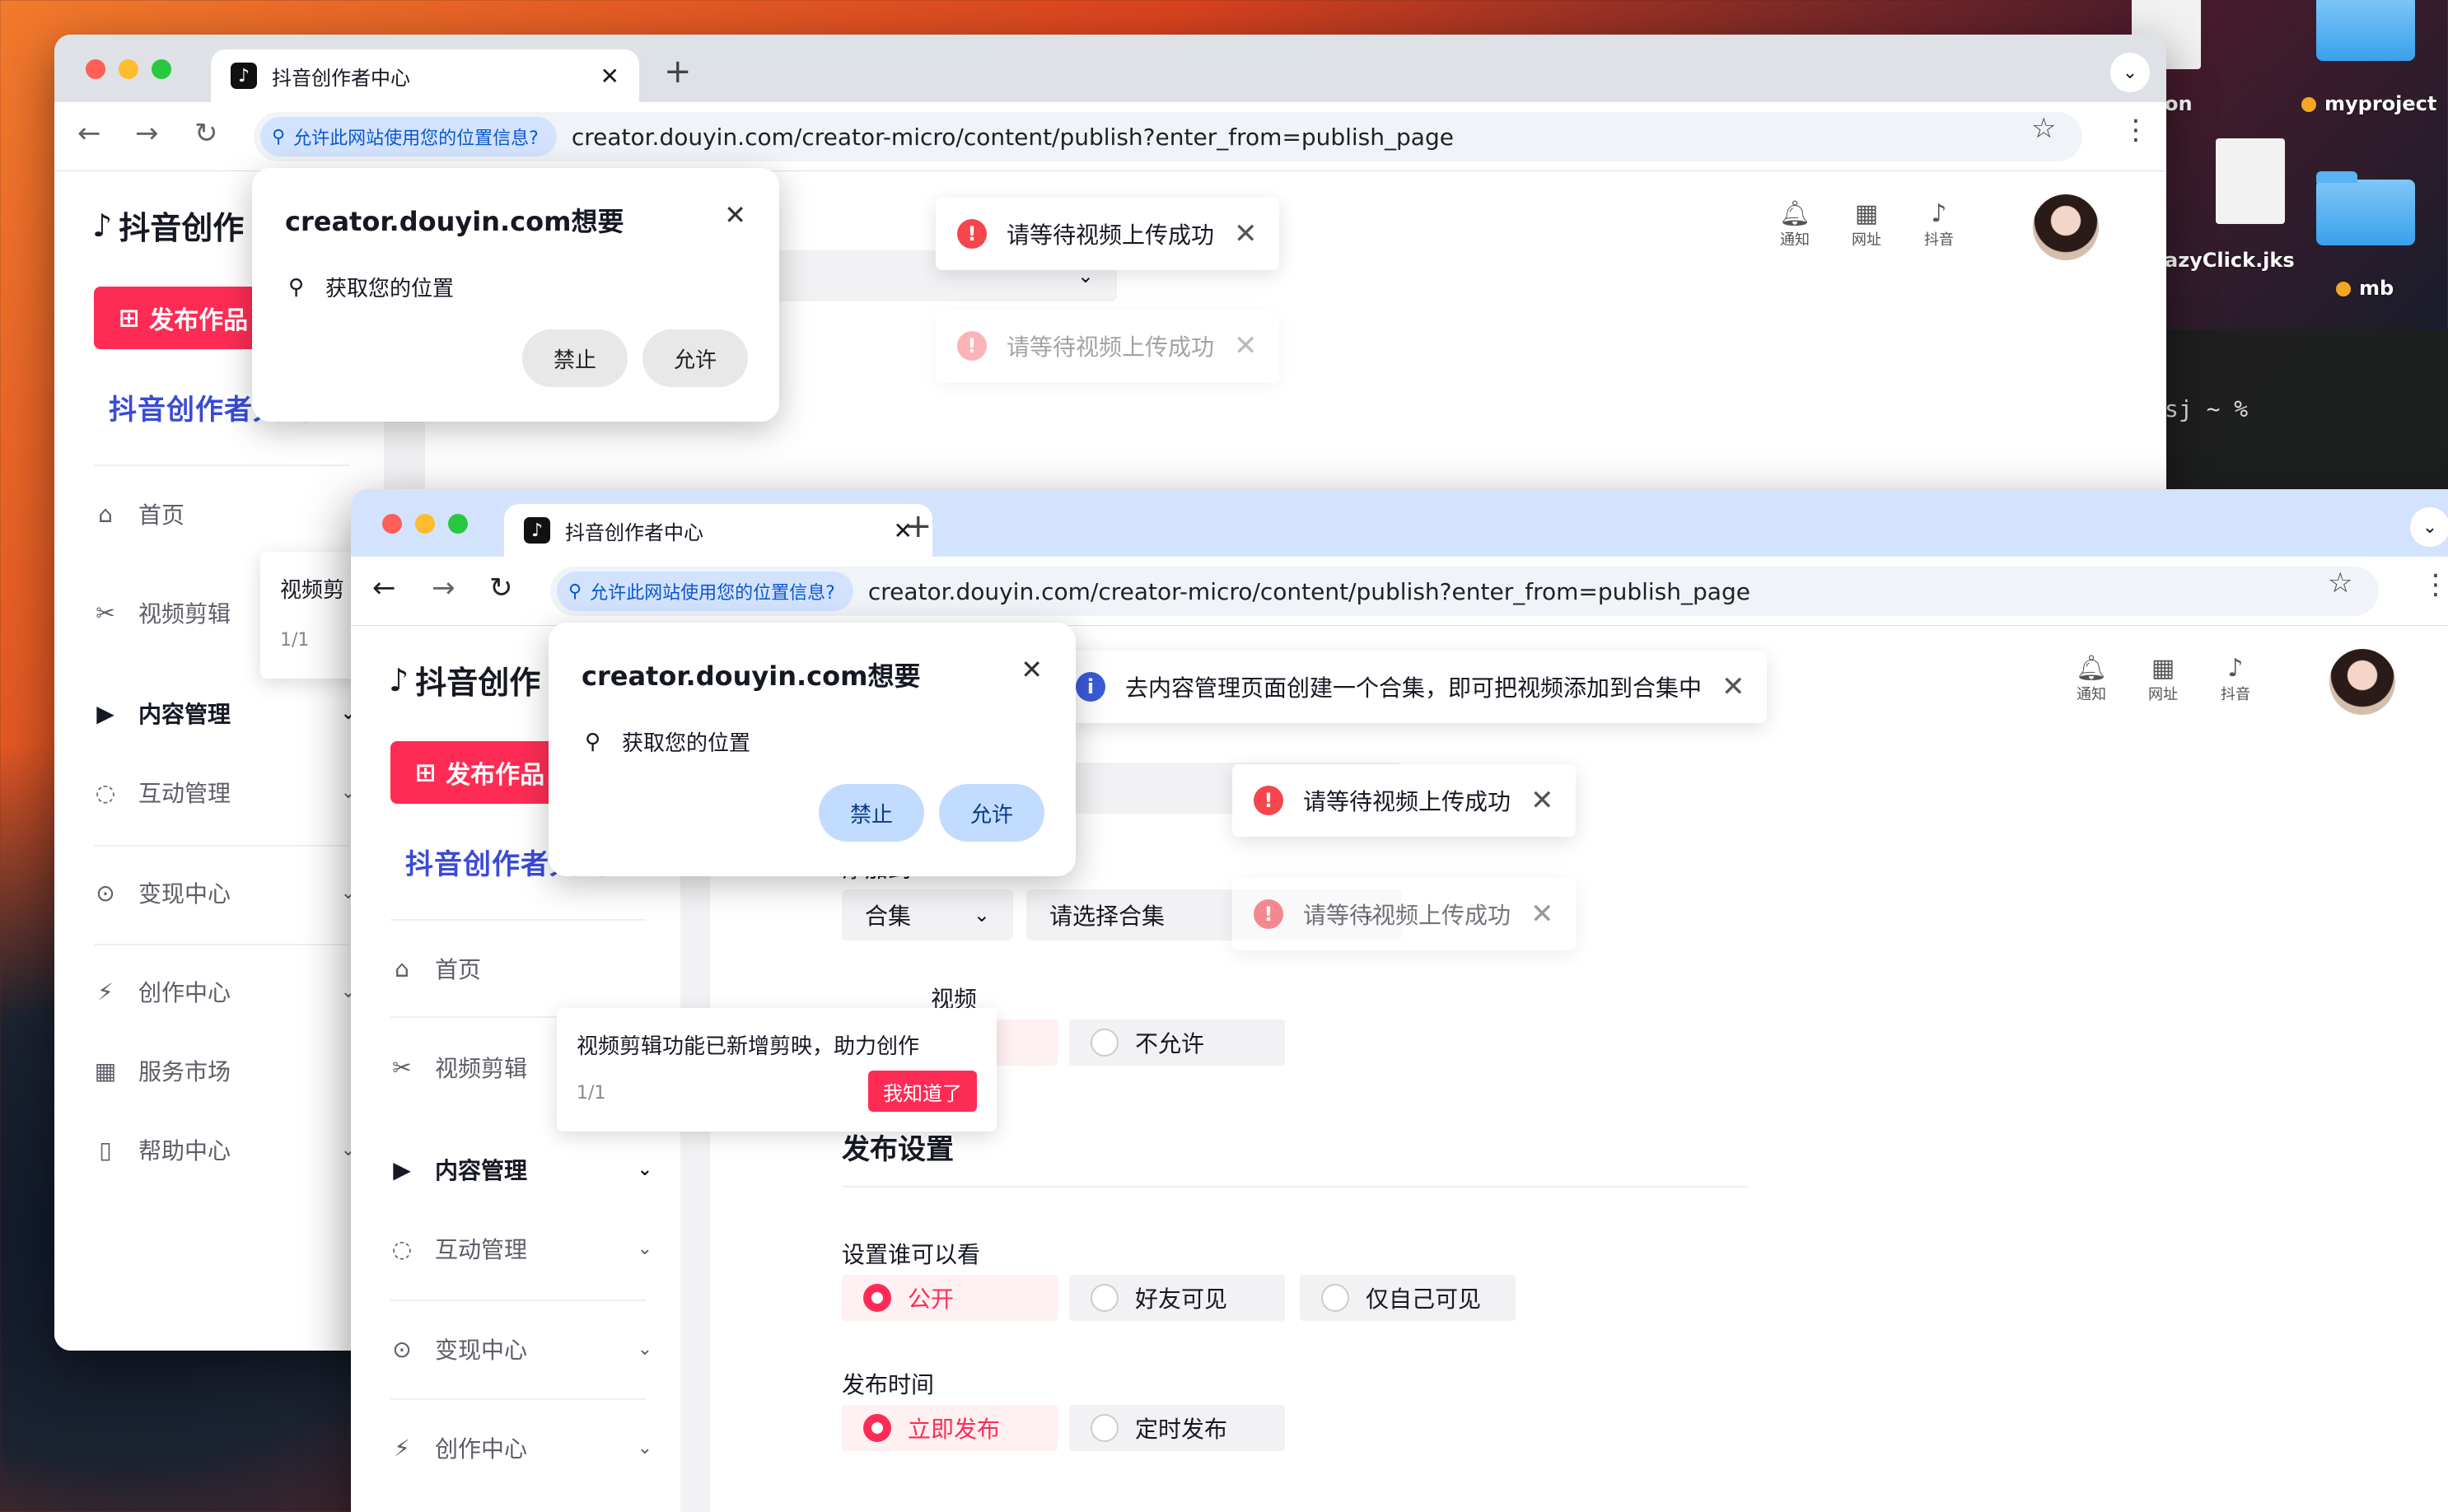 The image size is (2448, 1512). What do you see at coordinates (927, 914) in the screenshot?
I see `collection-type-select: 合集 ⌄` at bounding box center [927, 914].